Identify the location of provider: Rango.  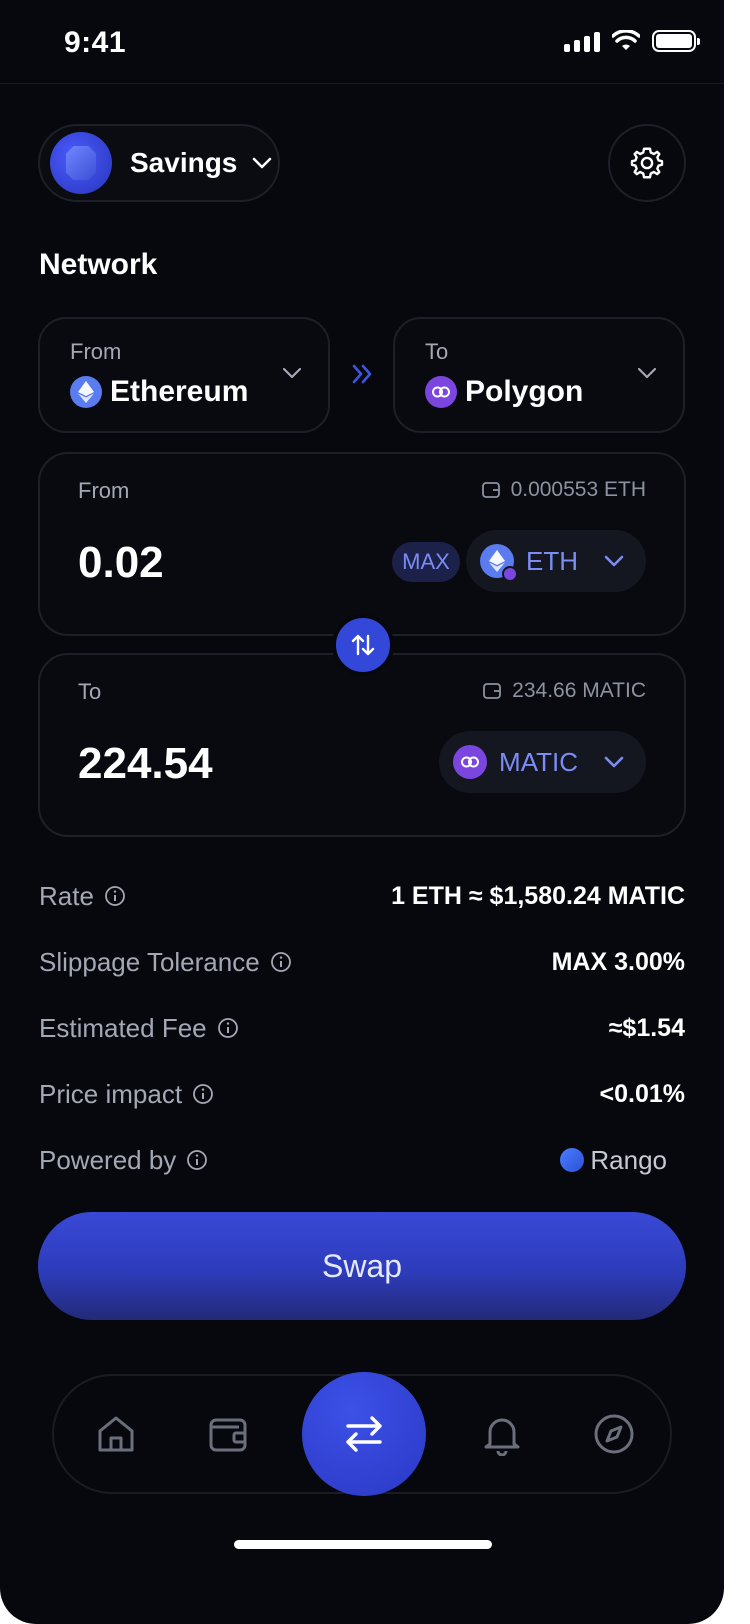
(613, 1160).